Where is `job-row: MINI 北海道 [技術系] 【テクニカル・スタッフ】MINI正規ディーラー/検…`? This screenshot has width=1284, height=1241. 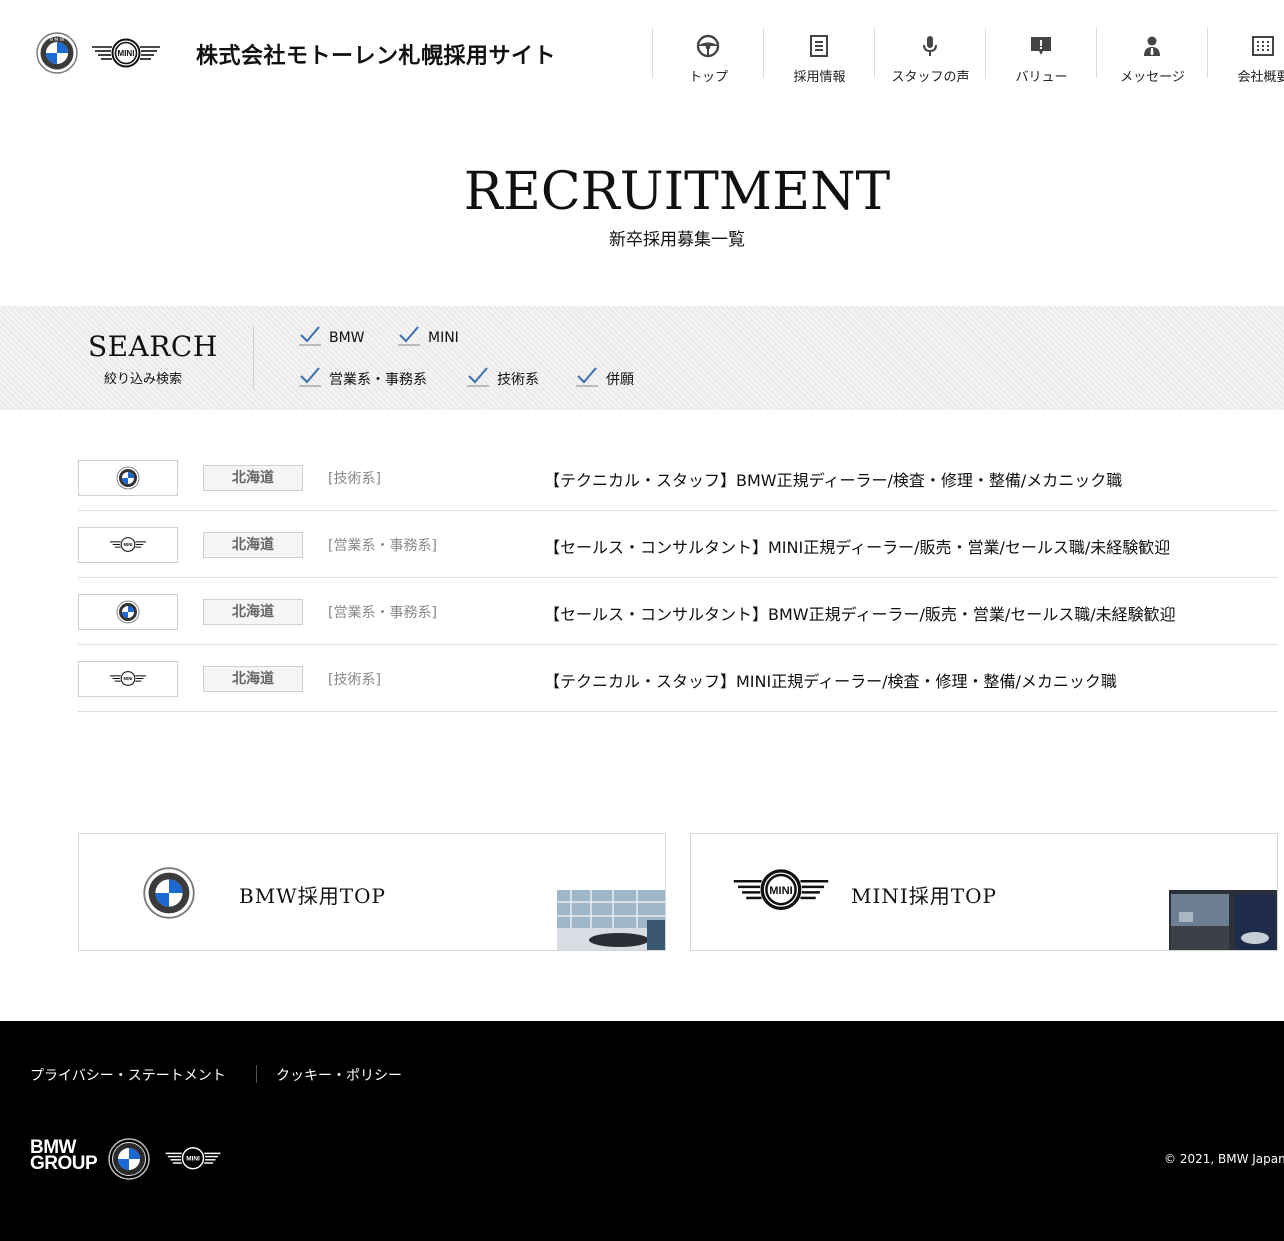 job-row: MINI 北海道 [技術系] 【テクニカル・スタッフ】MINI正規ディーラー/検… is located at coordinates (678, 678).